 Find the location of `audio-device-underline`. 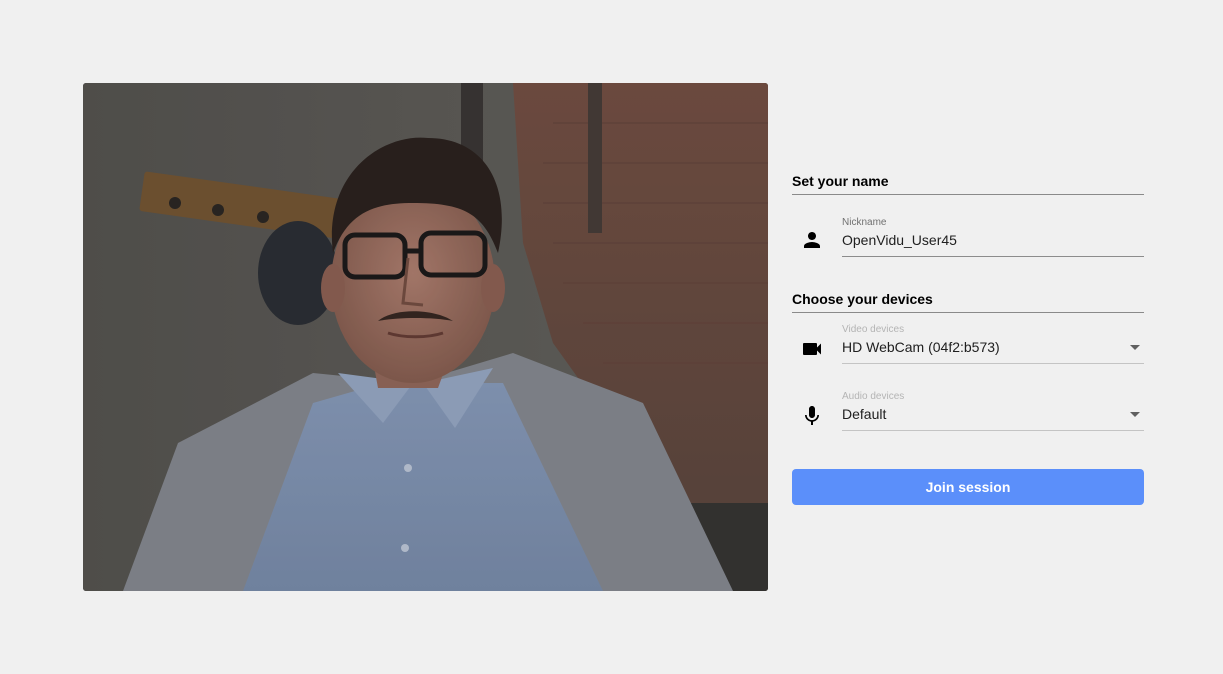

audio-device-underline is located at coordinates (993, 430).